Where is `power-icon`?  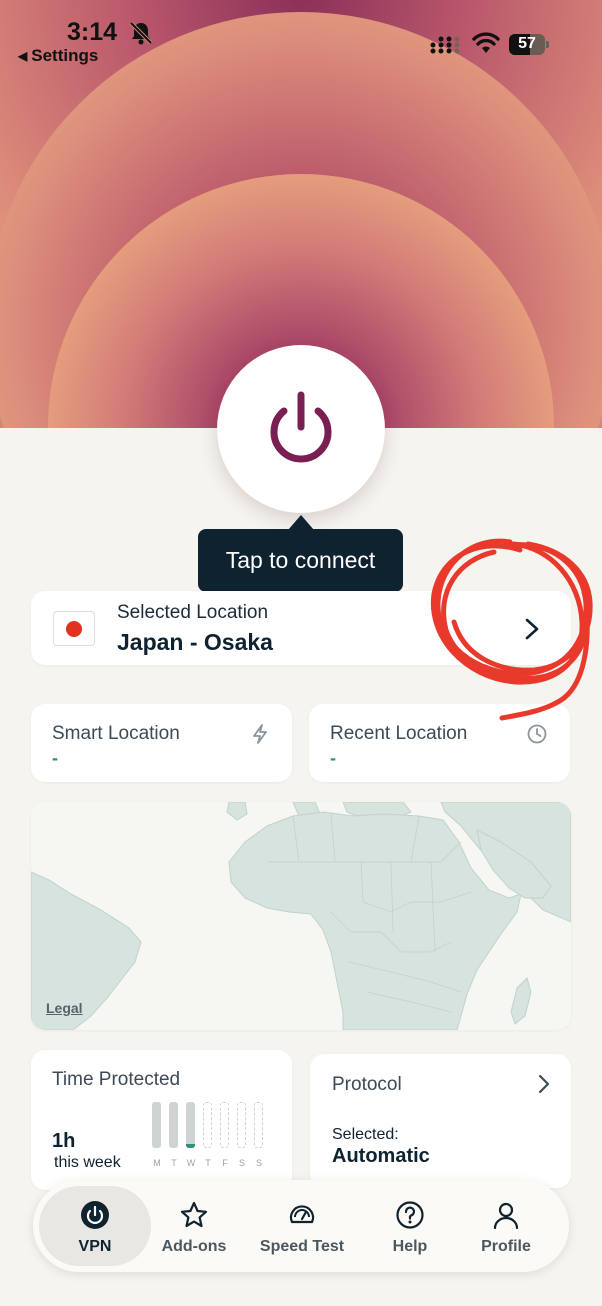
power-icon is located at coordinates (301, 427).